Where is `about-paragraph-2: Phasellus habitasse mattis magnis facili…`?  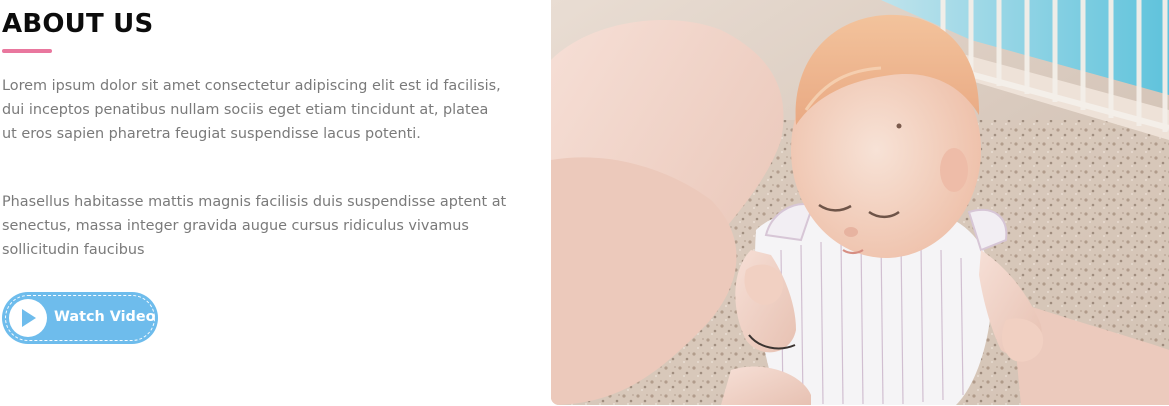 about-paragraph-2: Phasellus habitasse mattis magnis facili… is located at coordinates (254, 226).